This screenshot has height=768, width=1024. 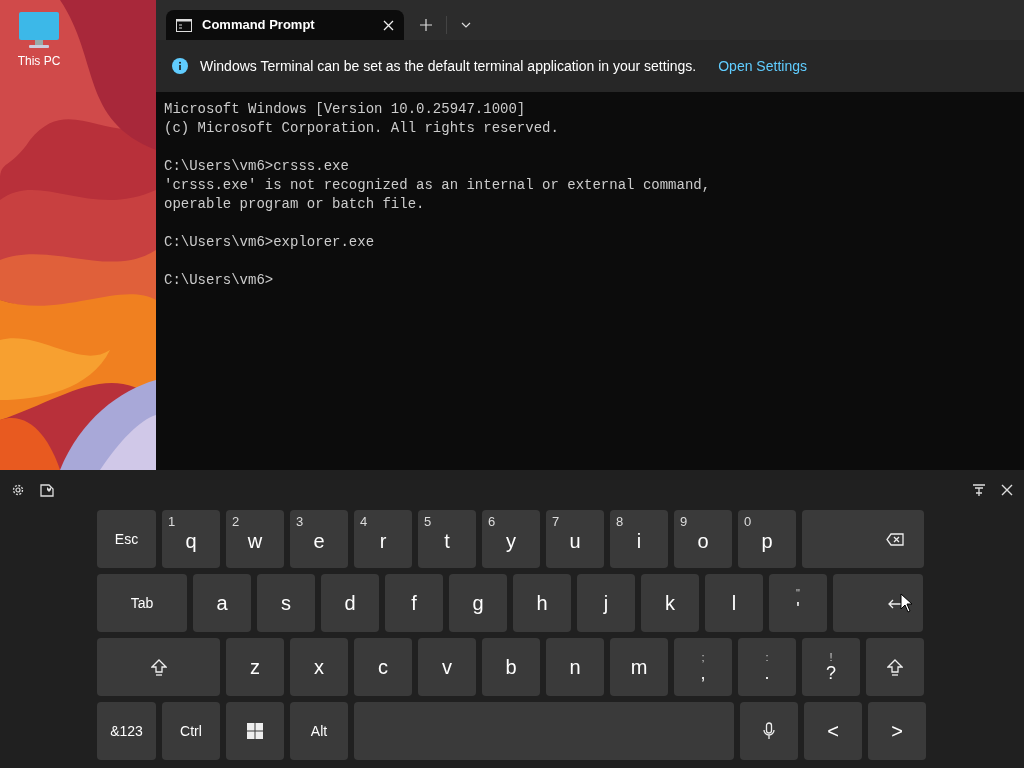 What do you see at coordinates (542, 603) in the screenshot?
I see `key: h` at bounding box center [542, 603].